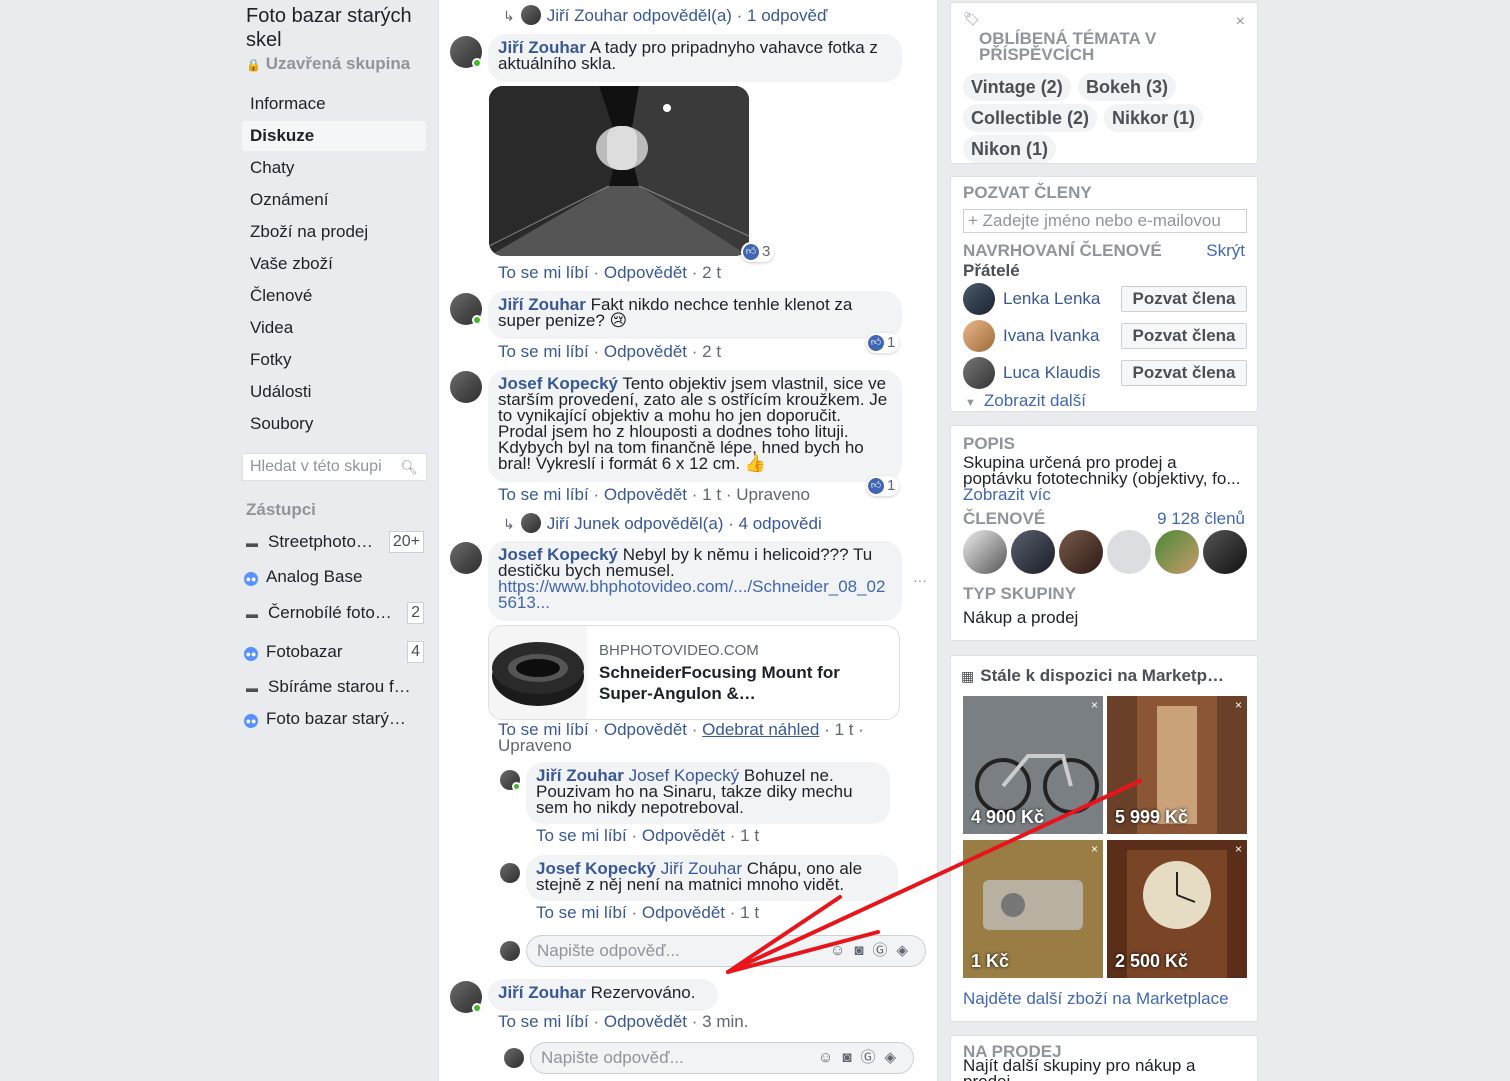 The width and height of the screenshot is (1510, 1081). Describe the element at coordinates (760, 729) in the screenshot. I see `remove-preview-button: Odebrat náhled` at that location.